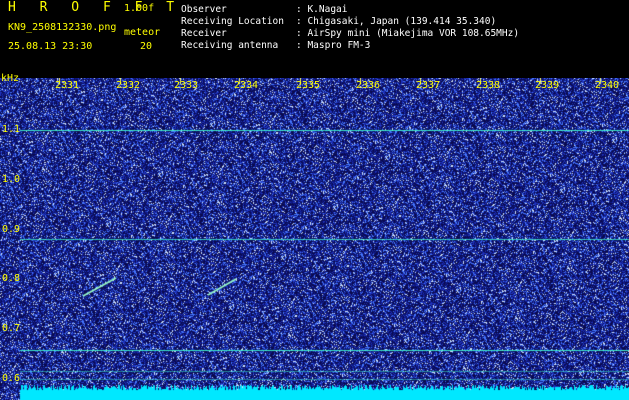 The image size is (629, 400). Describe the element at coordinates (232, 21) in the screenshot. I see `location-label: Receiving Location` at that location.